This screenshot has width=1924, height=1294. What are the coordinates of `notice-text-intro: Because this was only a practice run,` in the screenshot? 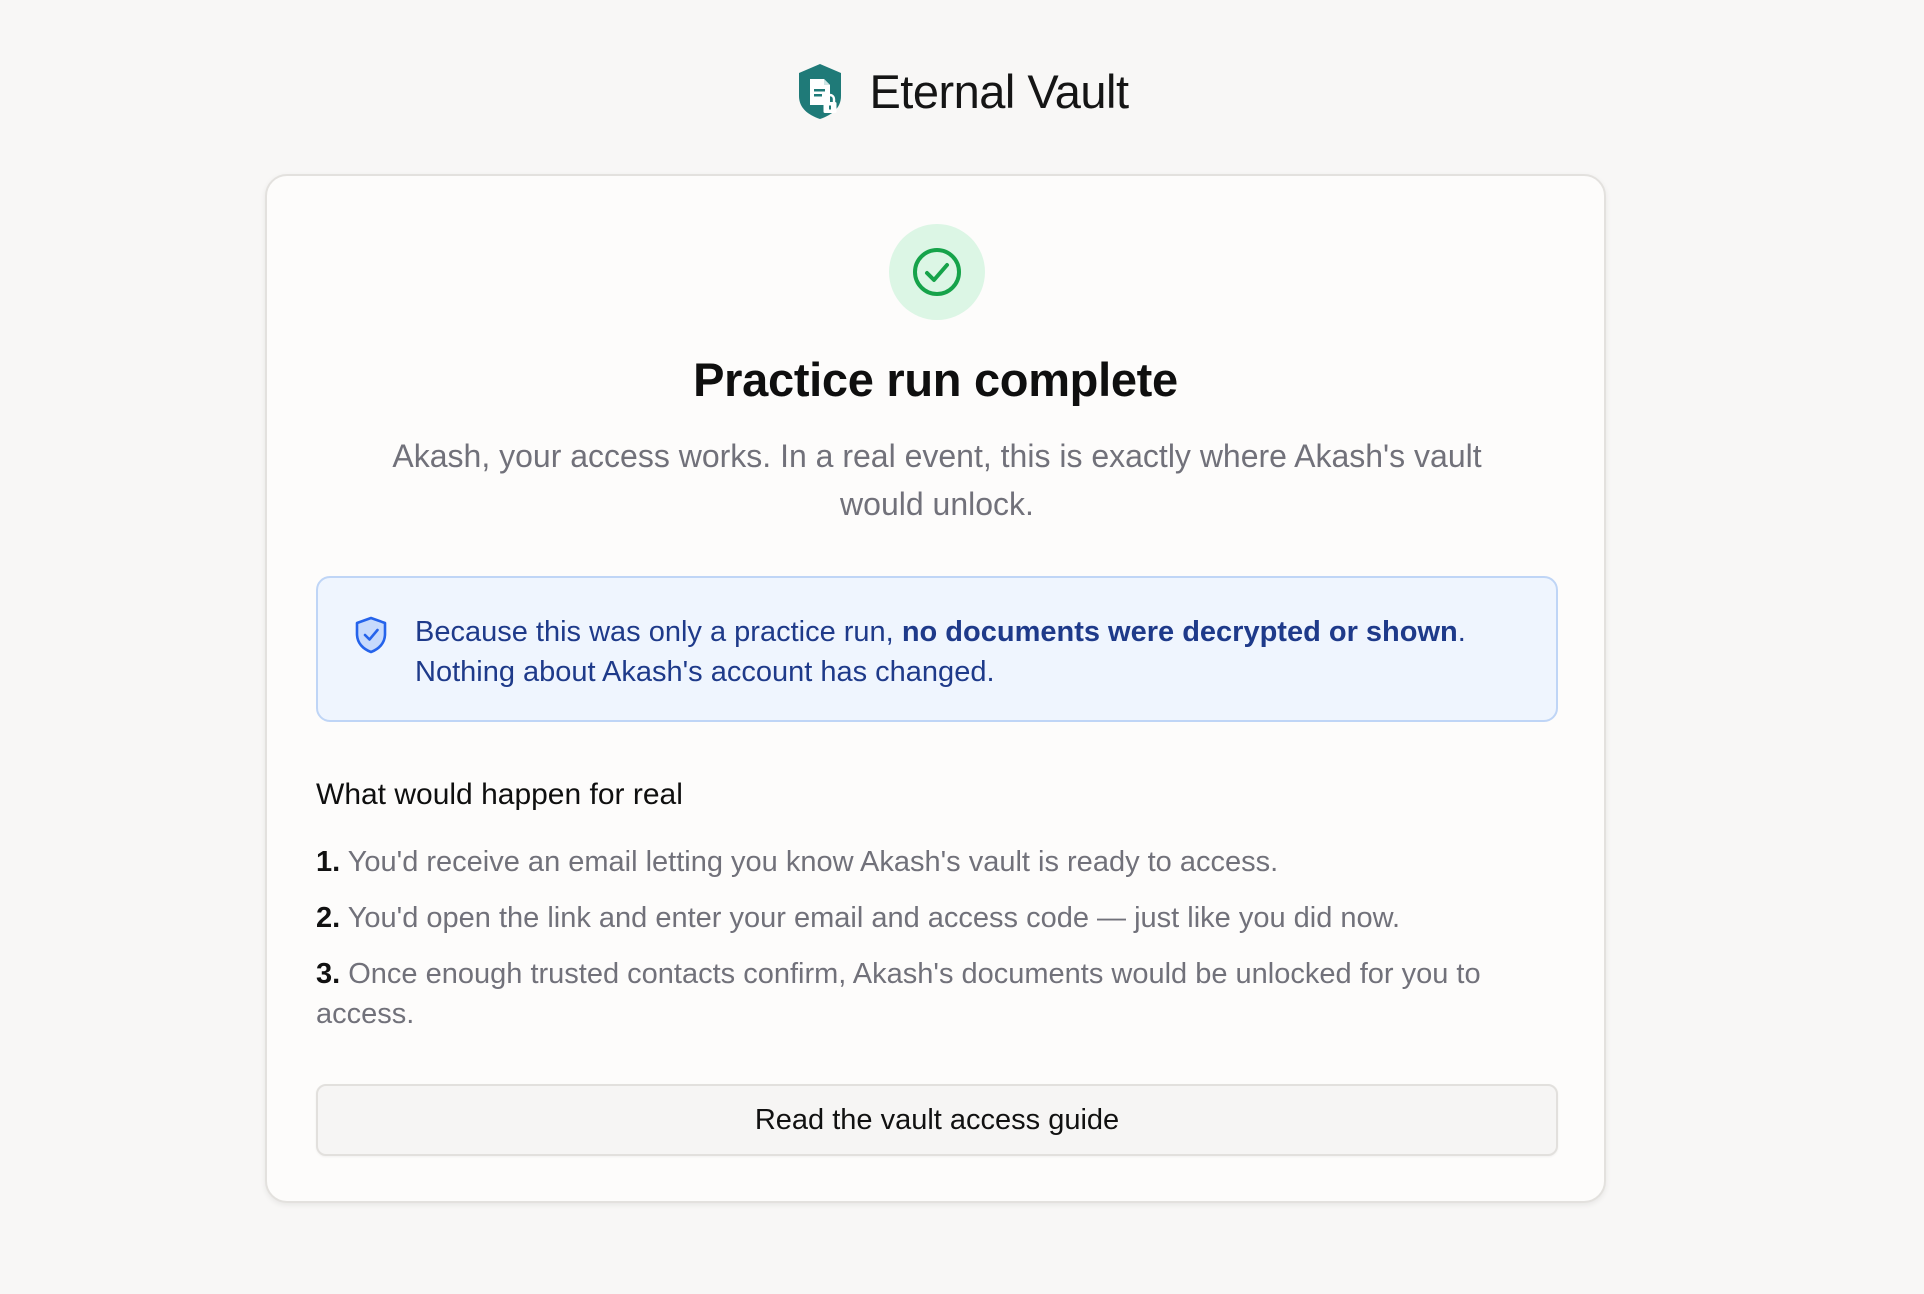 It's located at (658, 632).